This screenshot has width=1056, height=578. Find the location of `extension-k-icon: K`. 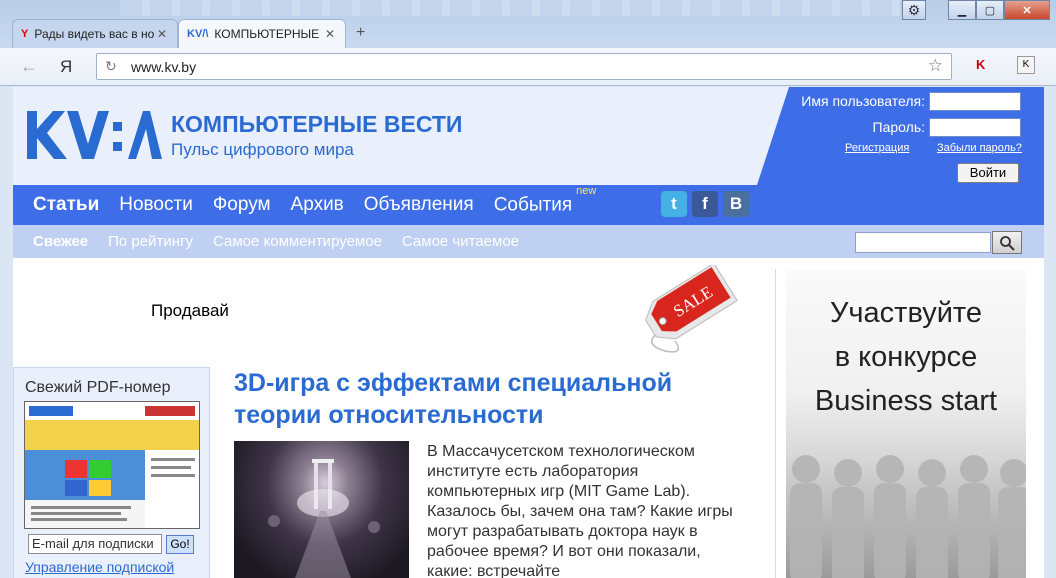

extension-k-icon: K is located at coordinates (1026, 65).